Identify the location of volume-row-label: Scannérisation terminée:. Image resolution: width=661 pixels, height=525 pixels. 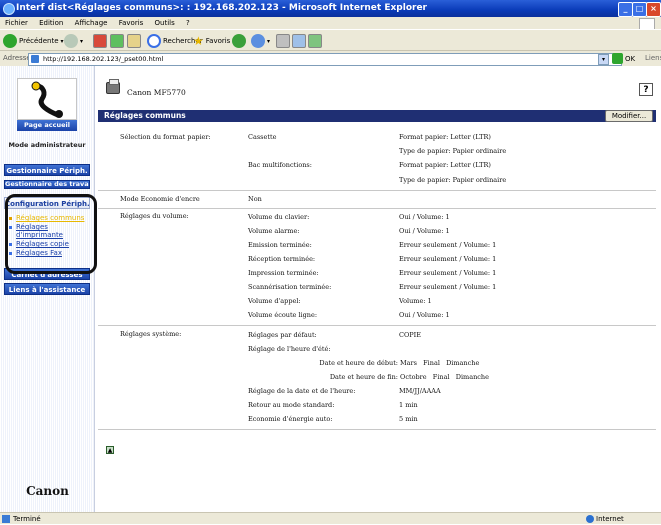
(290, 287).